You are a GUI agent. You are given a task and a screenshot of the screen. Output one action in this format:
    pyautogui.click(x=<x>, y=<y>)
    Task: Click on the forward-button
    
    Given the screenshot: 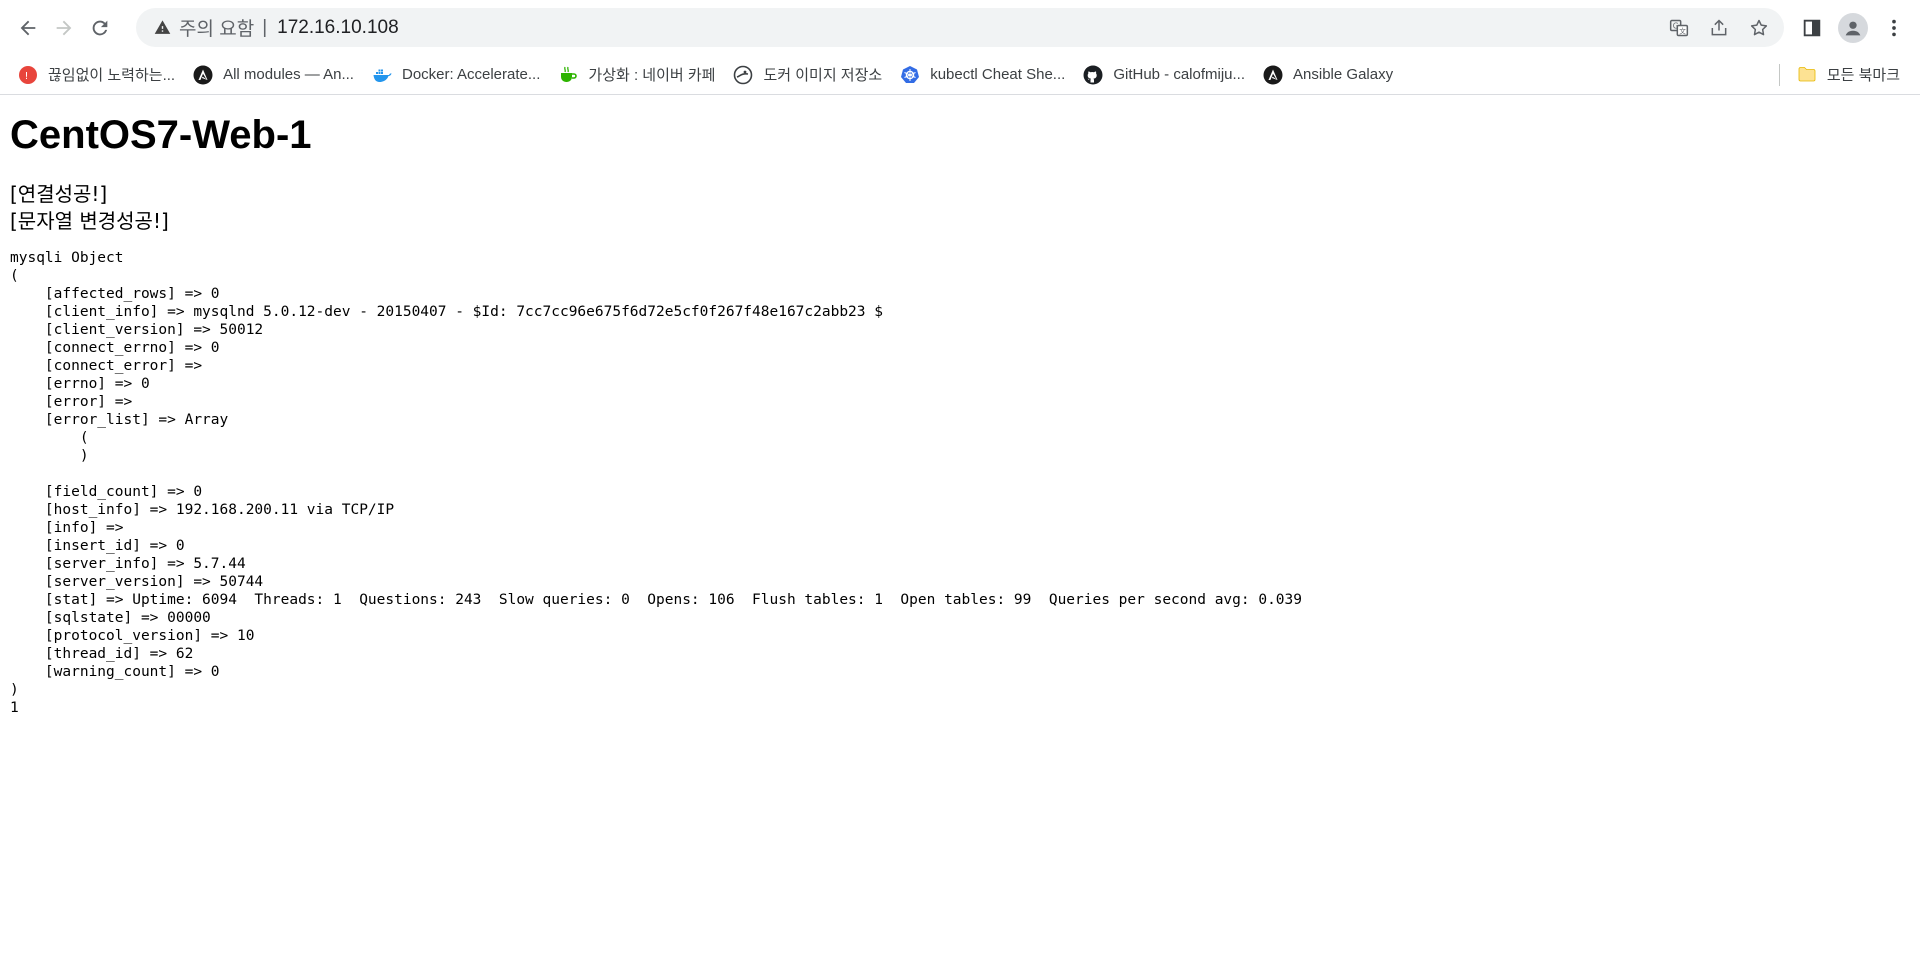 What is the action you would take?
    pyautogui.click(x=64, y=28)
    